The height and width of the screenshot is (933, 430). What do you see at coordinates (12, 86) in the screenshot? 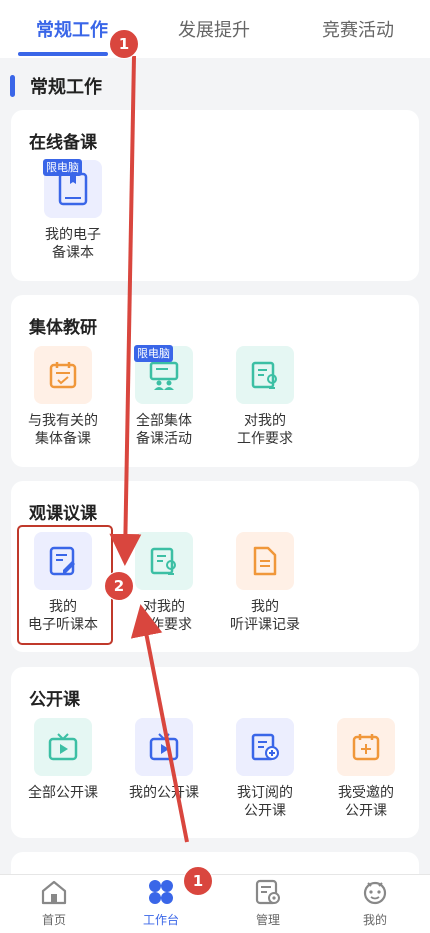
I see `section-accent-bar` at bounding box center [12, 86].